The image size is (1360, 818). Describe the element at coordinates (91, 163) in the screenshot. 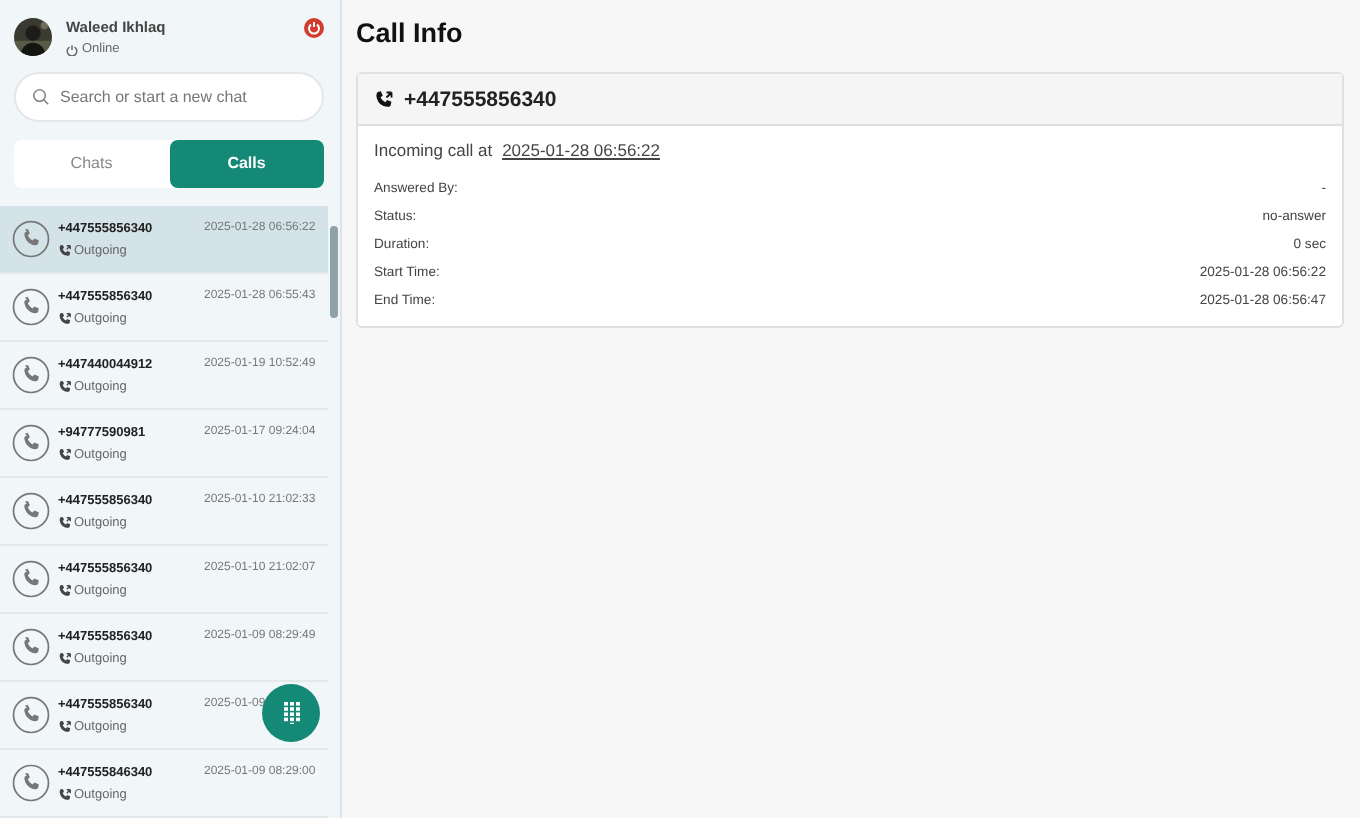

I see `tab: Chats` at that location.